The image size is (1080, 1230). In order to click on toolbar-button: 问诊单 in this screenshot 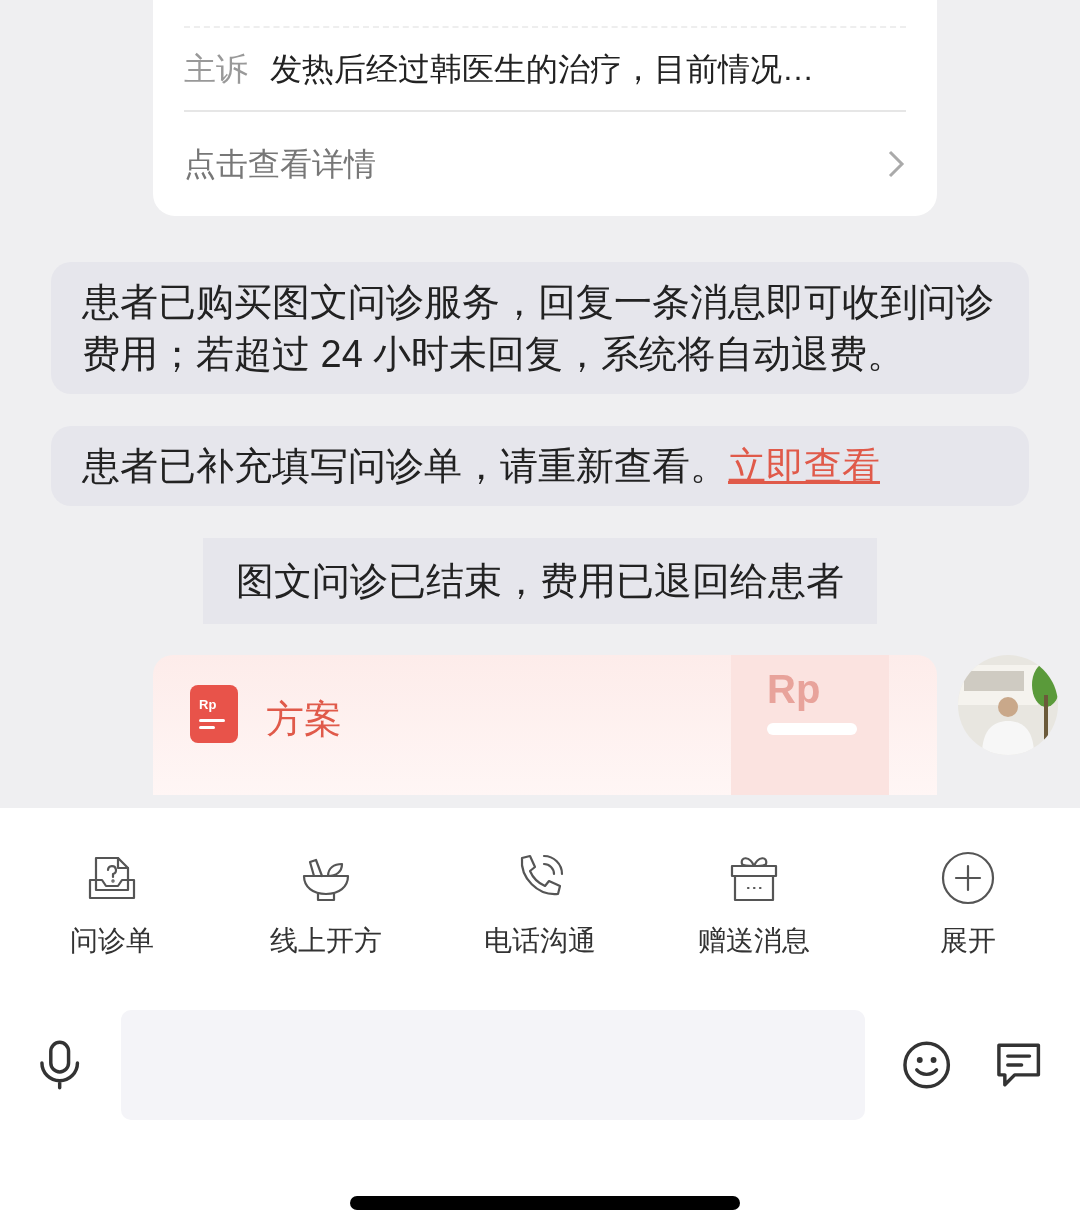, I will do `click(112, 906)`.